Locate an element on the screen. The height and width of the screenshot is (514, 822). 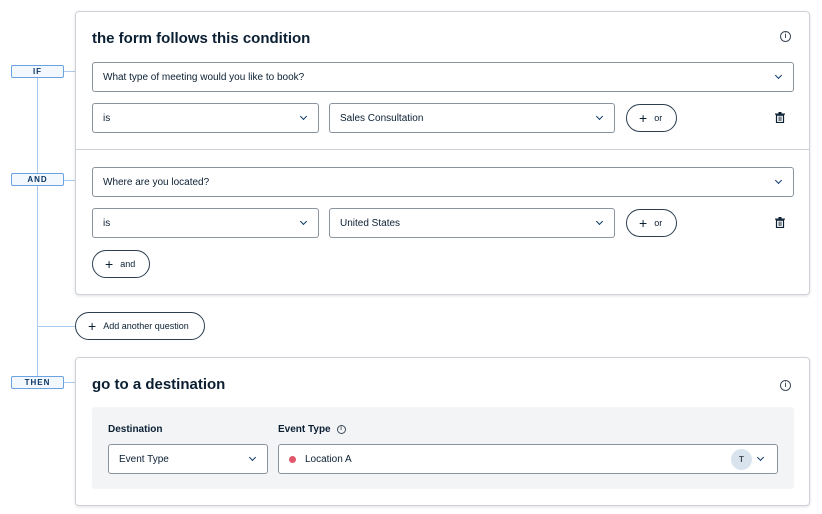
location-color-dot is located at coordinates (292, 459).